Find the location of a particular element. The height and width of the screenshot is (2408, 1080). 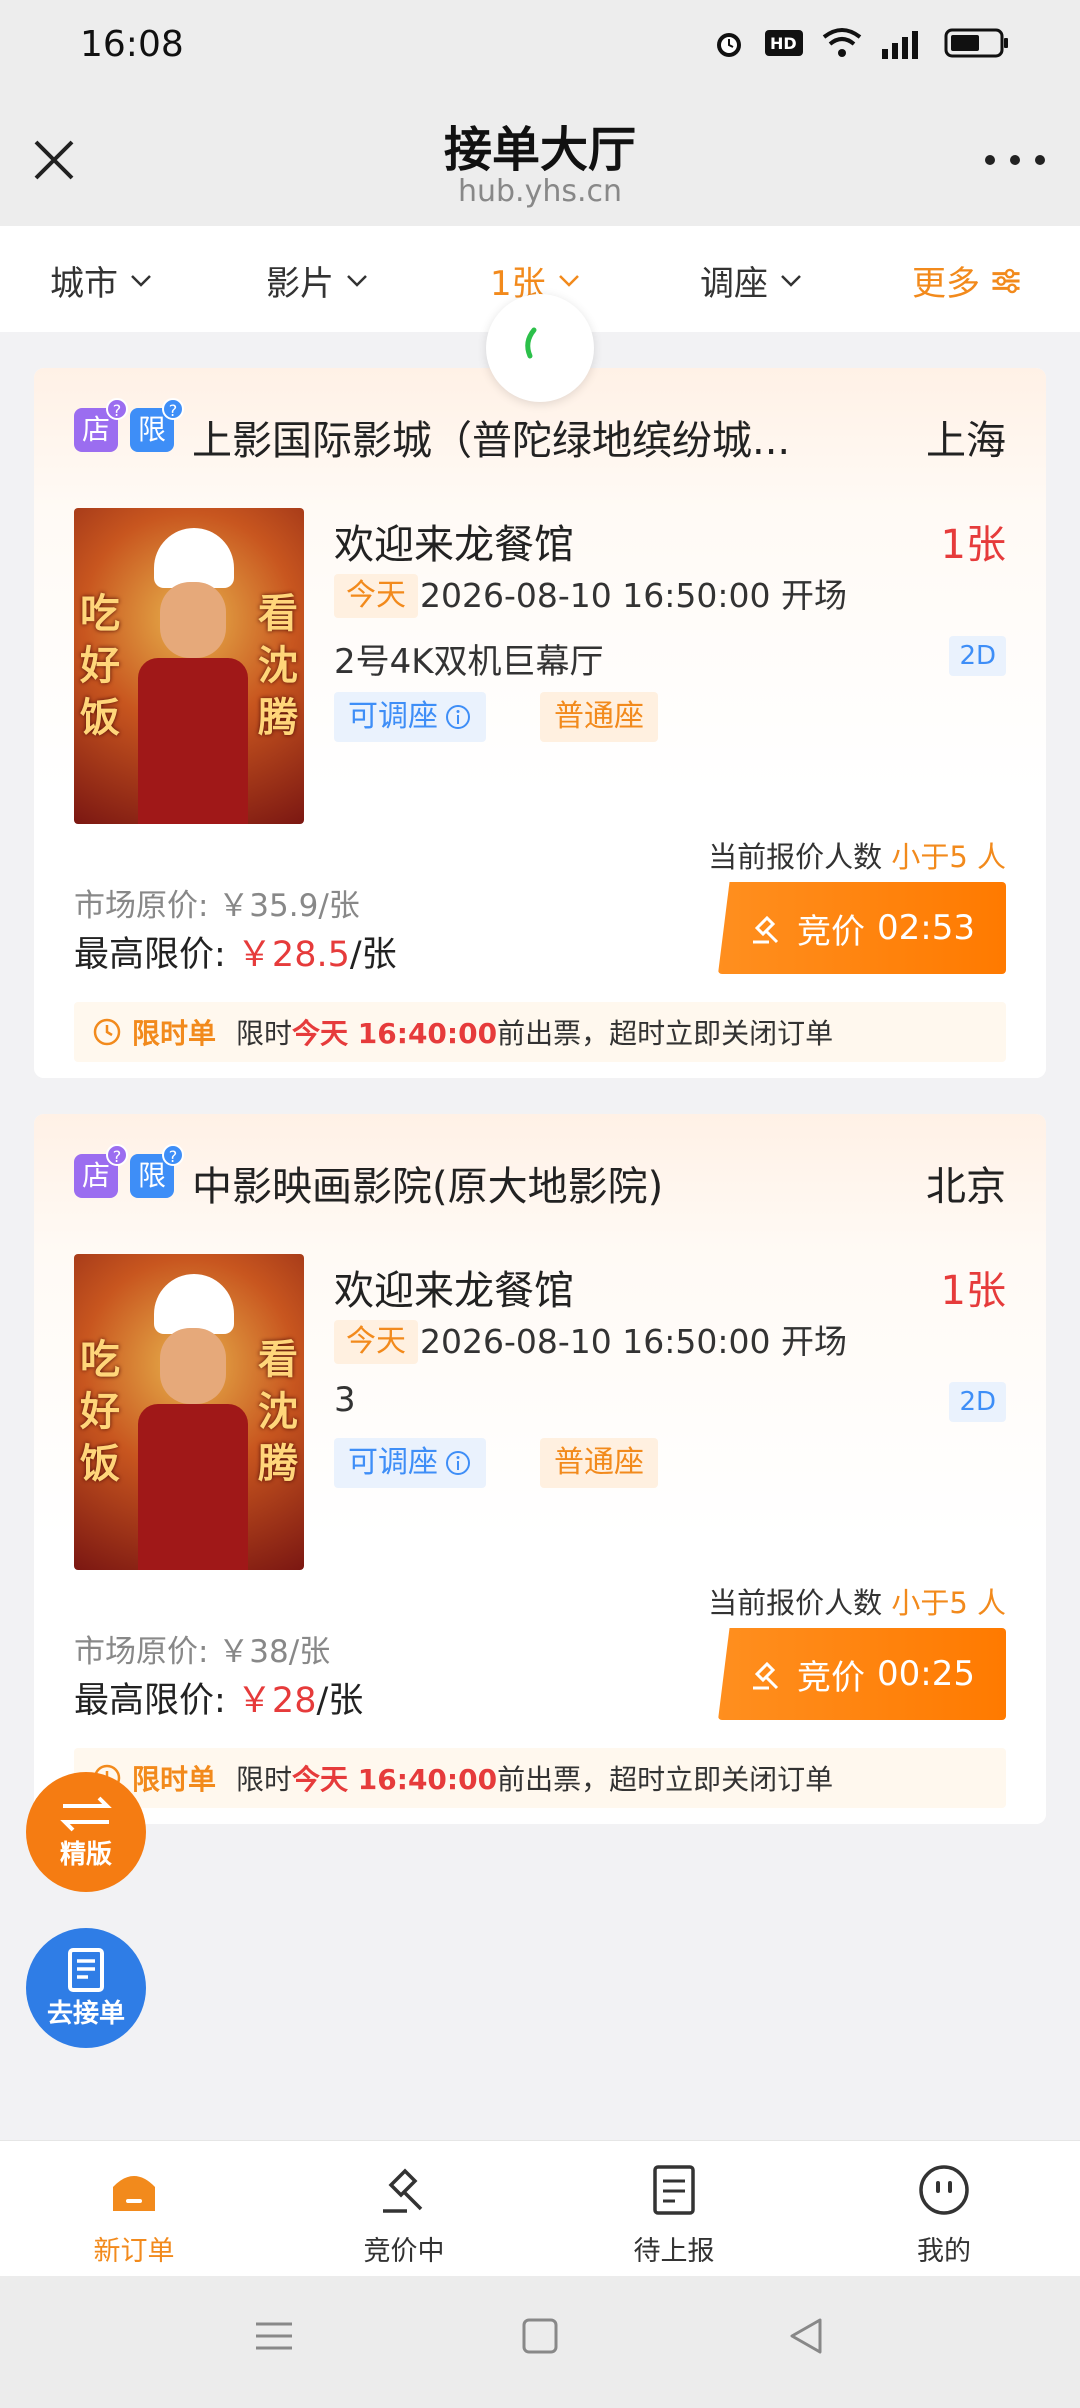

spinner-icon is located at coordinates (531, 343).